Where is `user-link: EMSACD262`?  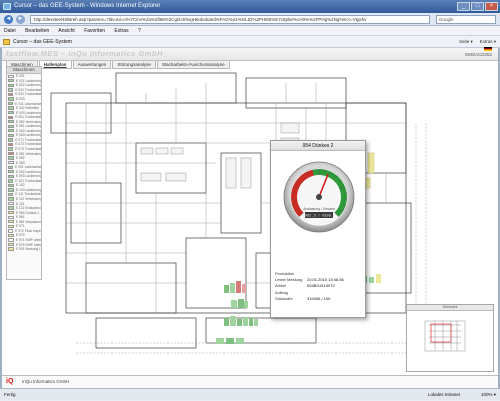 user-link: EMSACD262 is located at coordinates (478, 54).